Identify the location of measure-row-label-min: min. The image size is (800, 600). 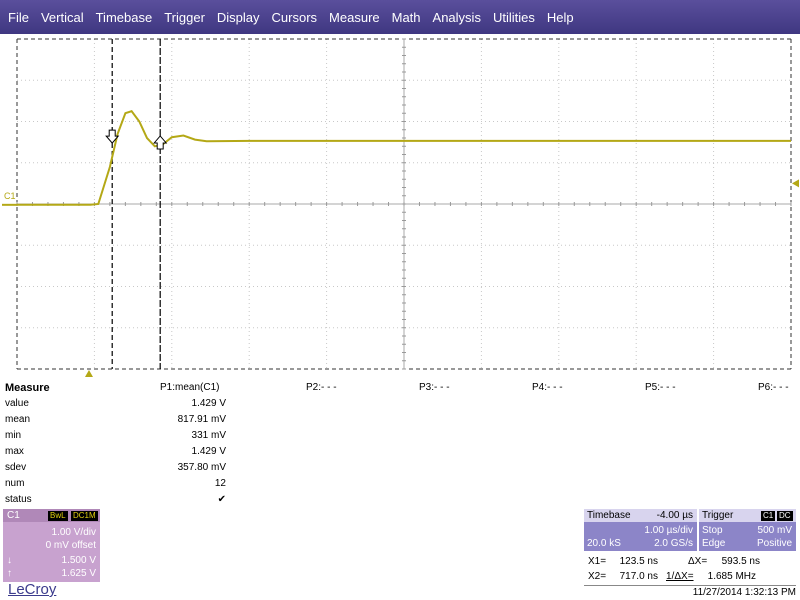
(13, 435).